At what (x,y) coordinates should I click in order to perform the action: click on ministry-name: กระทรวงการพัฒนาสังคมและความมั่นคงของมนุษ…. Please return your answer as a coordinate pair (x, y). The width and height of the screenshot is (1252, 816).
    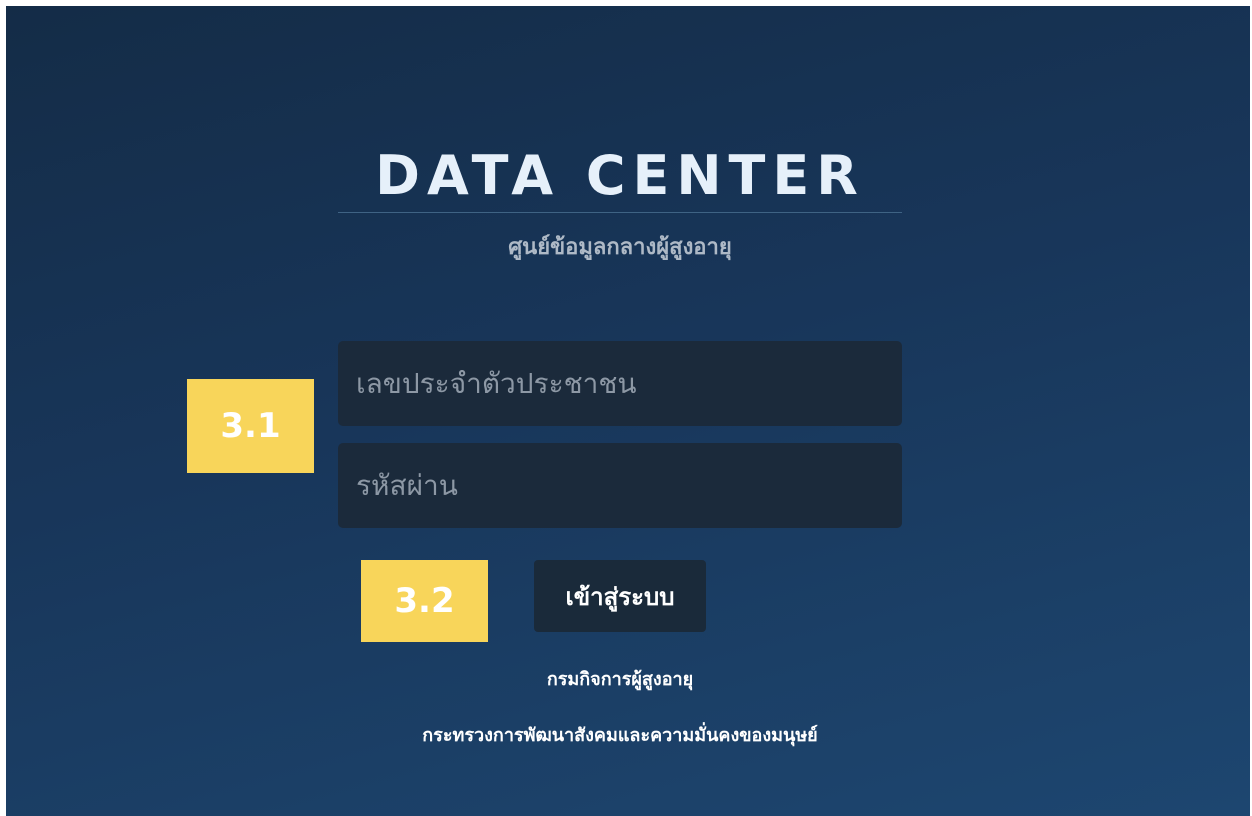
    Looking at the image, I should click on (620, 735).